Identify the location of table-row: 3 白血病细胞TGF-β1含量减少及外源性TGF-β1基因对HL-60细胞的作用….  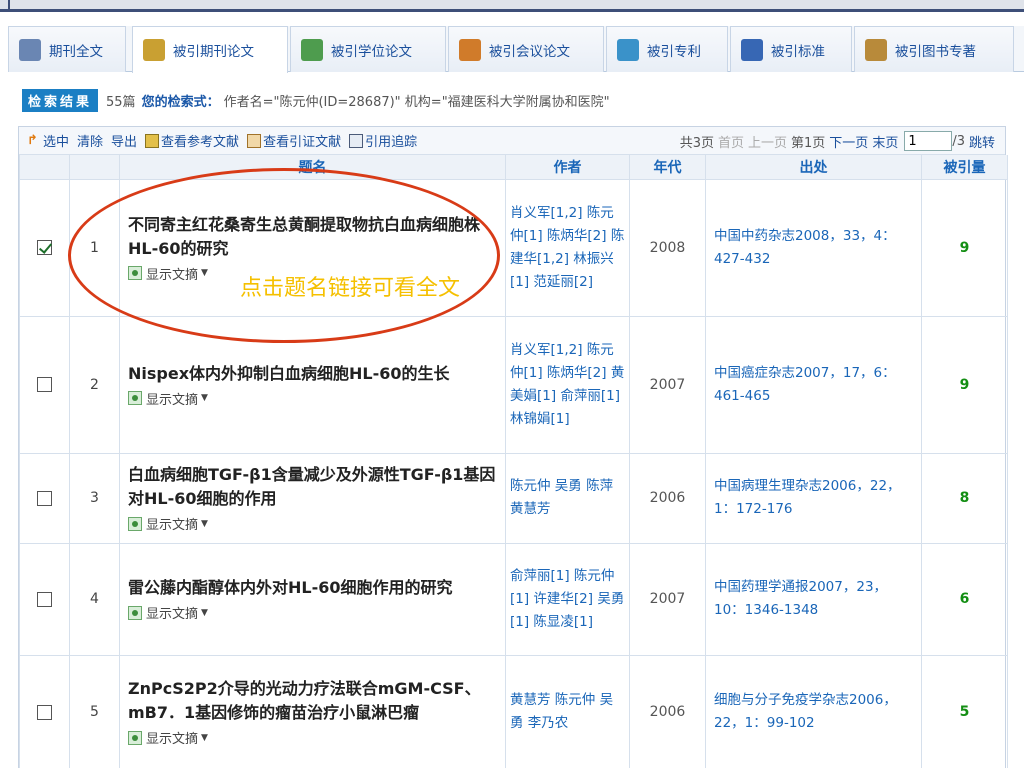
(513, 498).